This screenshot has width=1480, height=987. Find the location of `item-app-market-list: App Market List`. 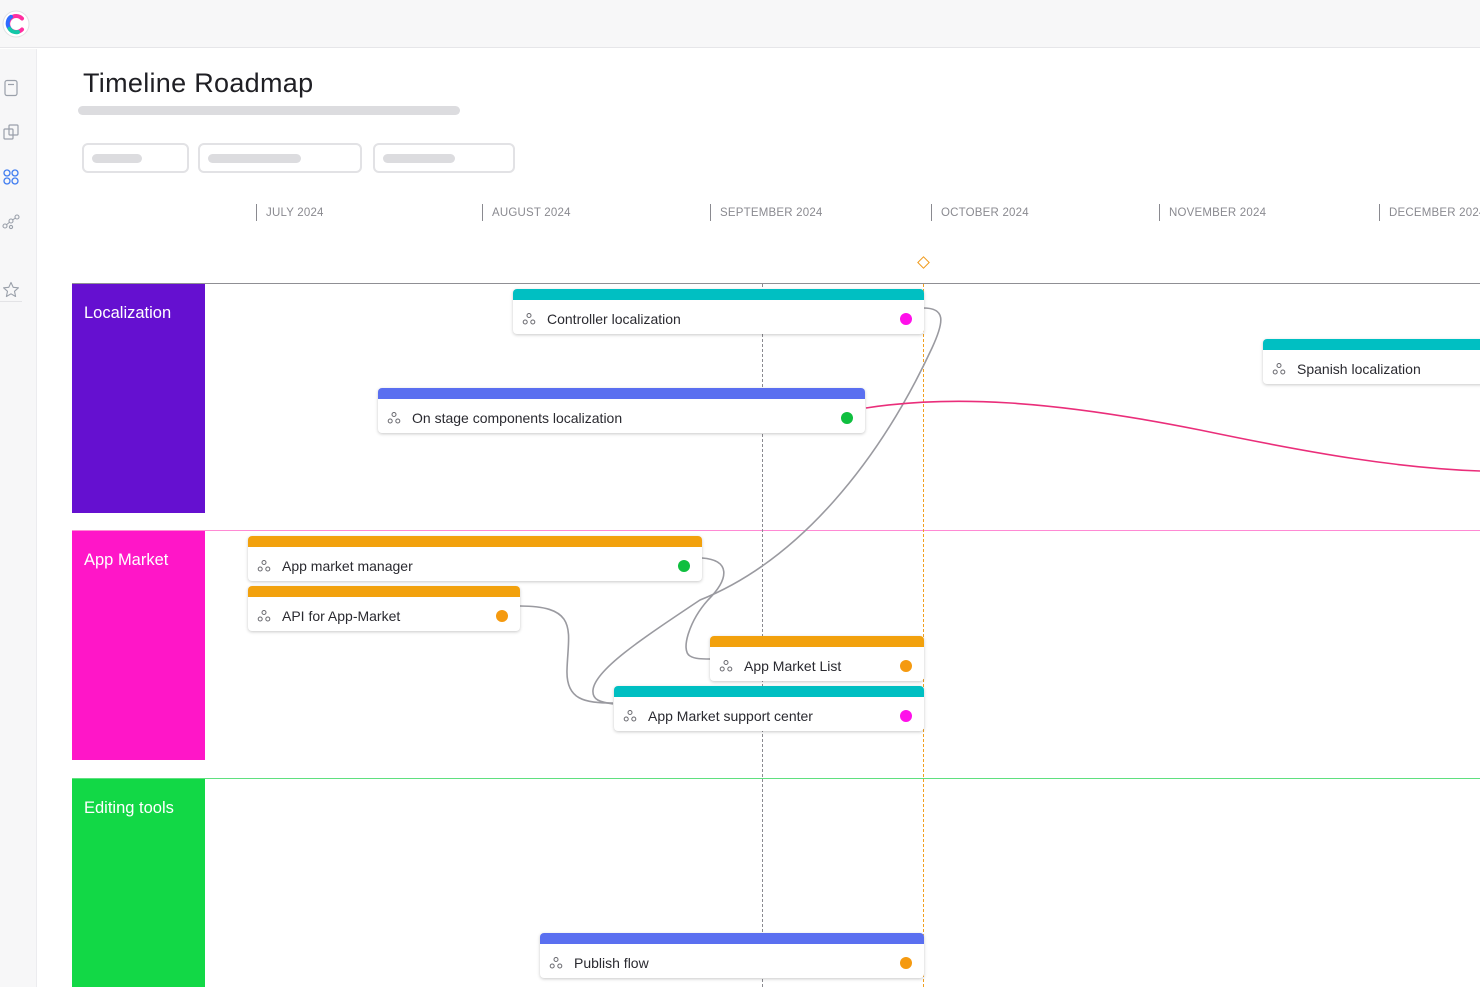

item-app-market-list: App Market List is located at coordinates (817, 658).